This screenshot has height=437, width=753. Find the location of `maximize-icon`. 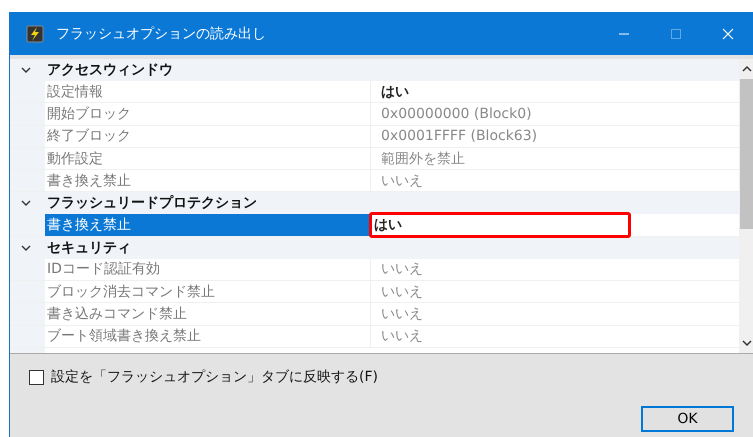

maximize-icon is located at coordinates (676, 34).